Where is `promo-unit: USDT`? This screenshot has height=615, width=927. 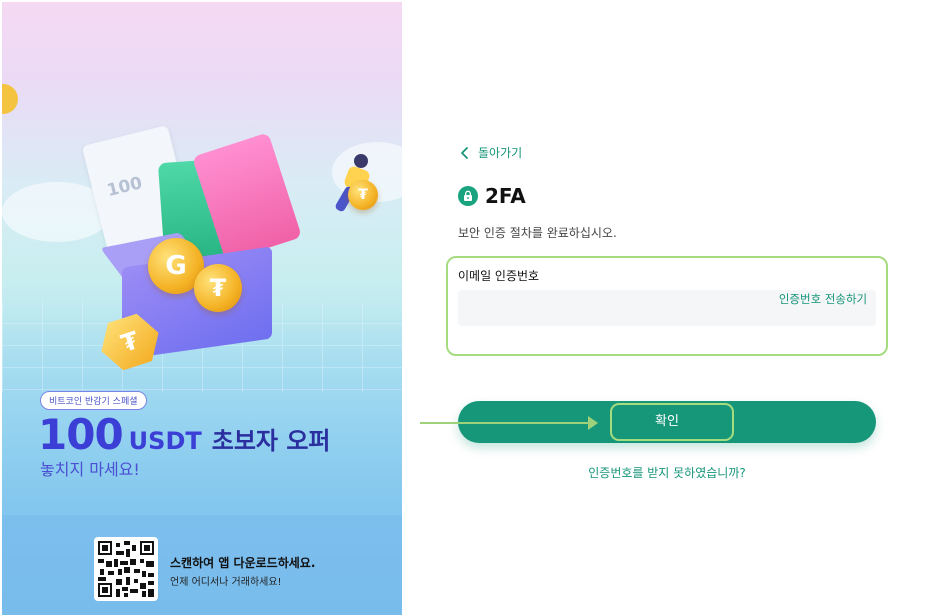
promo-unit: USDT is located at coordinates (165, 441).